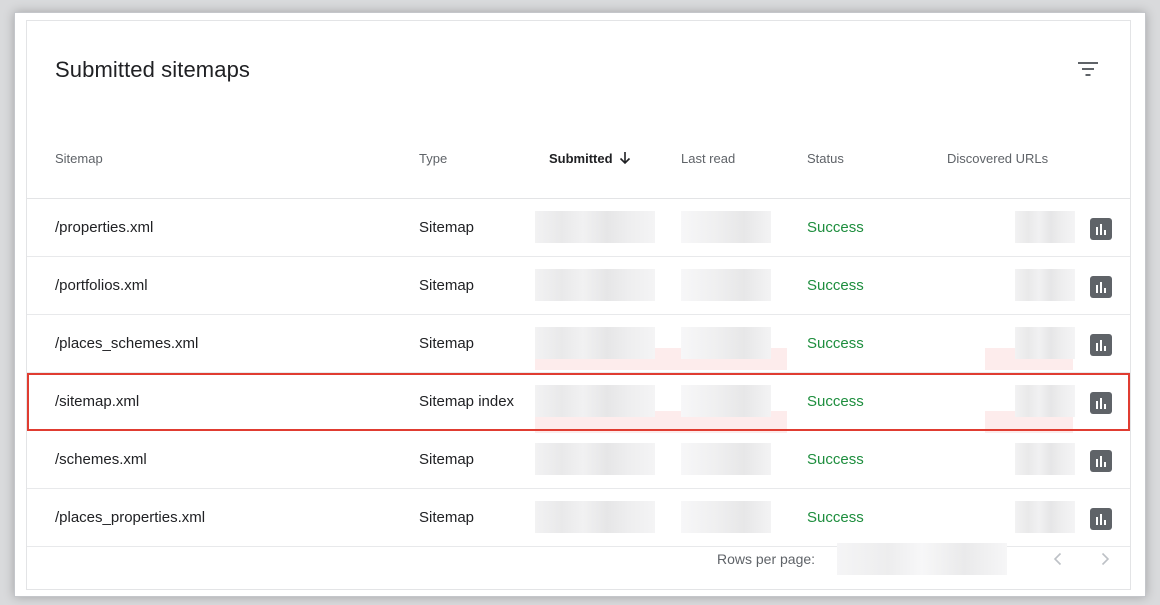  I want to click on next-page-button, so click(1105, 559).